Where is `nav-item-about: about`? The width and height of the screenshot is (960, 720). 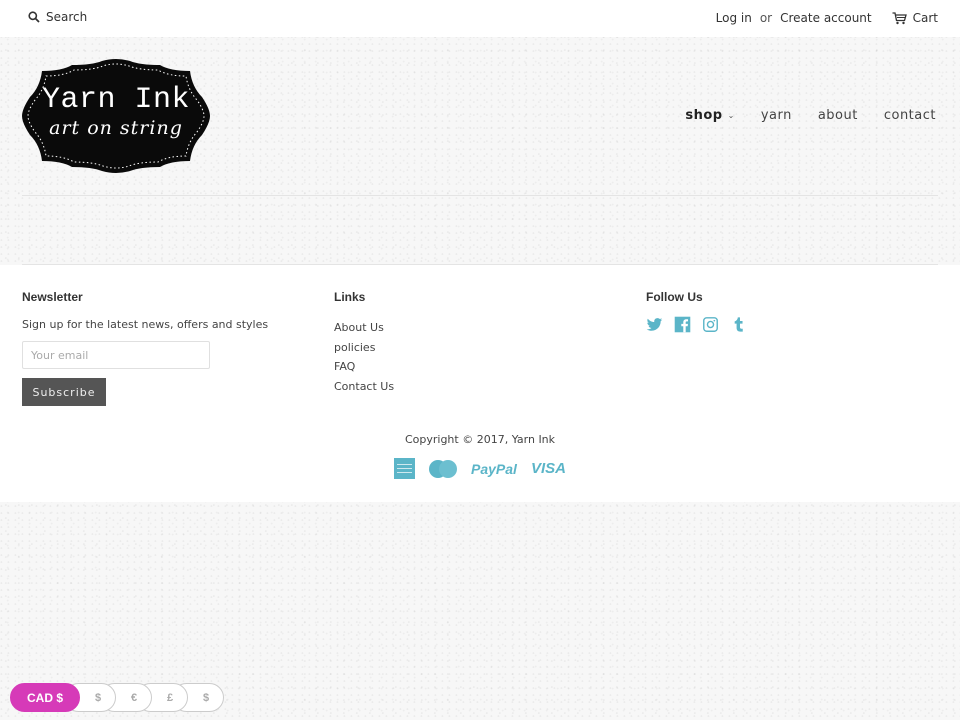 nav-item-about: about is located at coordinates (838, 115).